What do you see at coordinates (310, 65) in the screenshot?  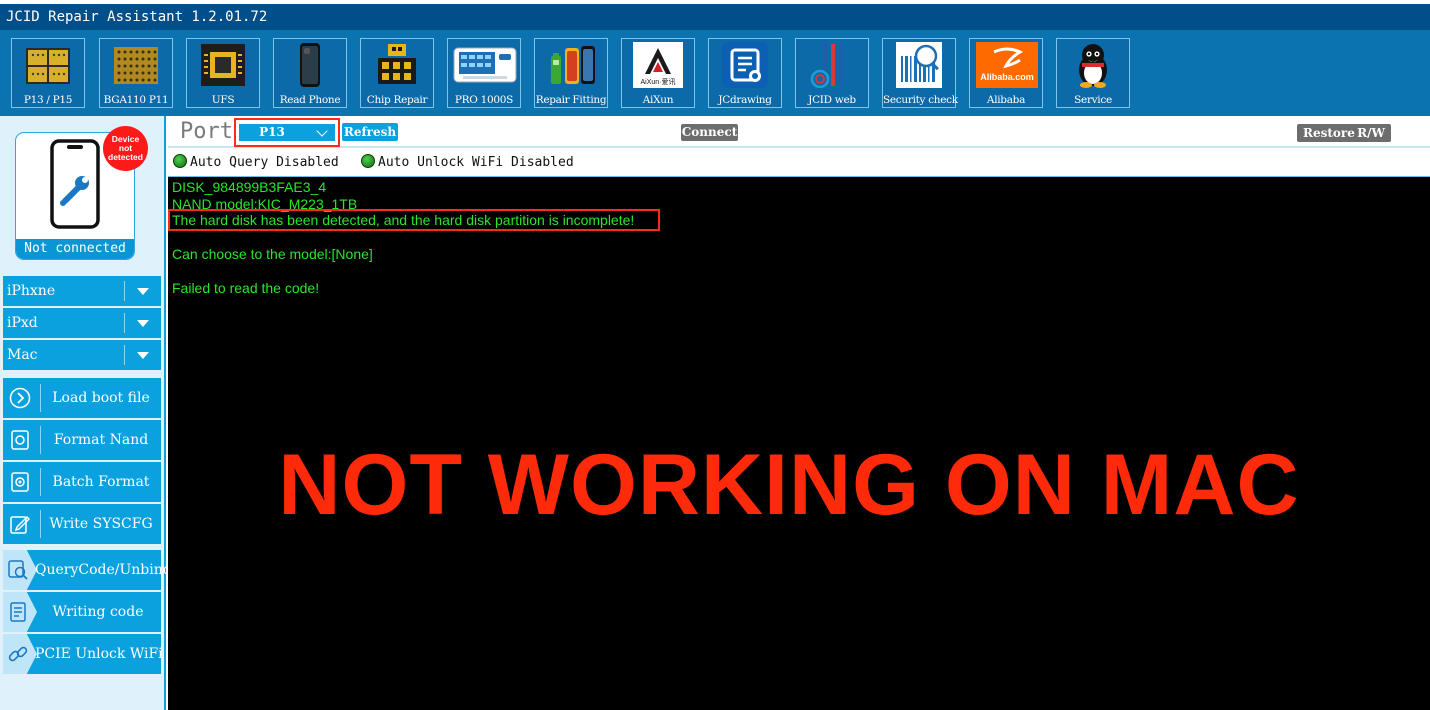 I see `phone-icon` at bounding box center [310, 65].